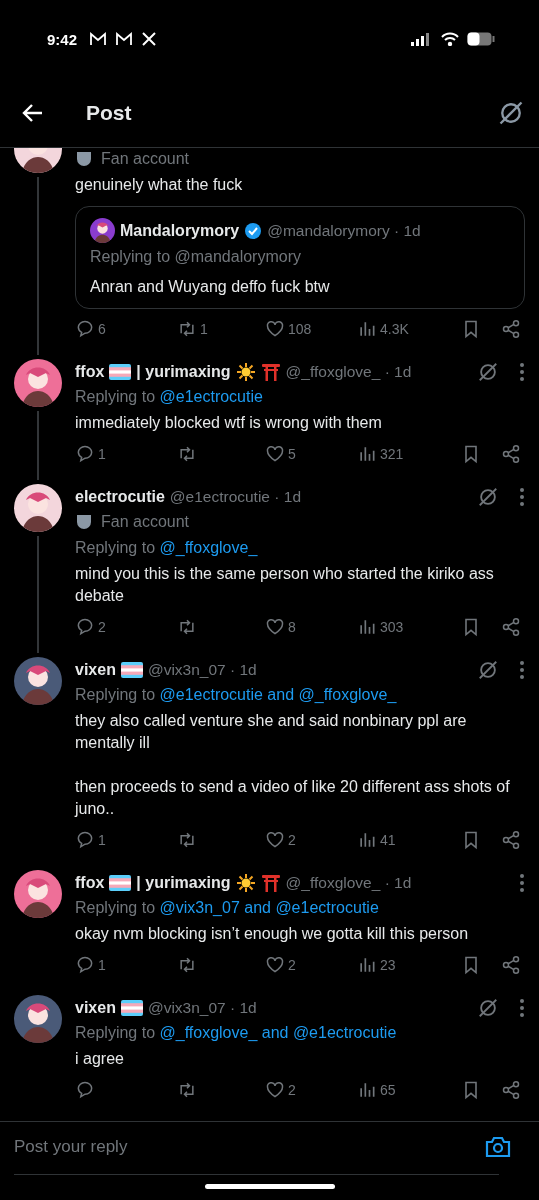 The width and height of the screenshot is (539, 1200). I want to click on views-button: 4.3K, so click(409, 329).